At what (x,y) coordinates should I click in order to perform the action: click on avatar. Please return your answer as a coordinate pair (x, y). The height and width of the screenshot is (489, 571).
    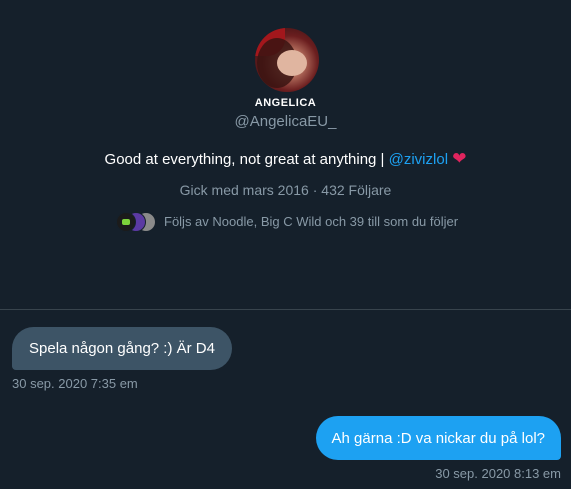
    Looking at the image, I should click on (287, 60).